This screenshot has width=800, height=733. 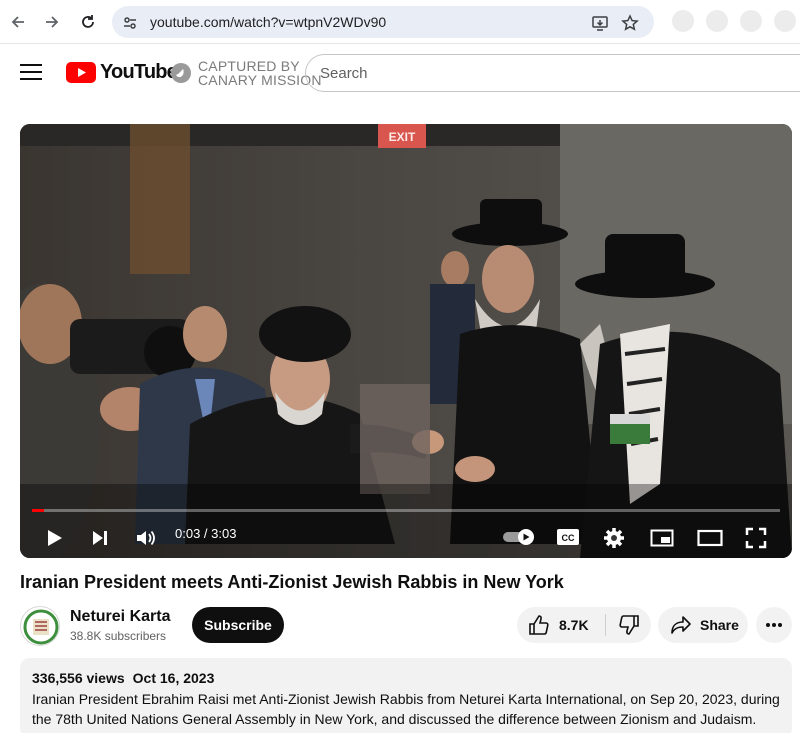 What do you see at coordinates (260, 80) in the screenshot?
I see `canary-line2: CANARY MISSION` at bounding box center [260, 80].